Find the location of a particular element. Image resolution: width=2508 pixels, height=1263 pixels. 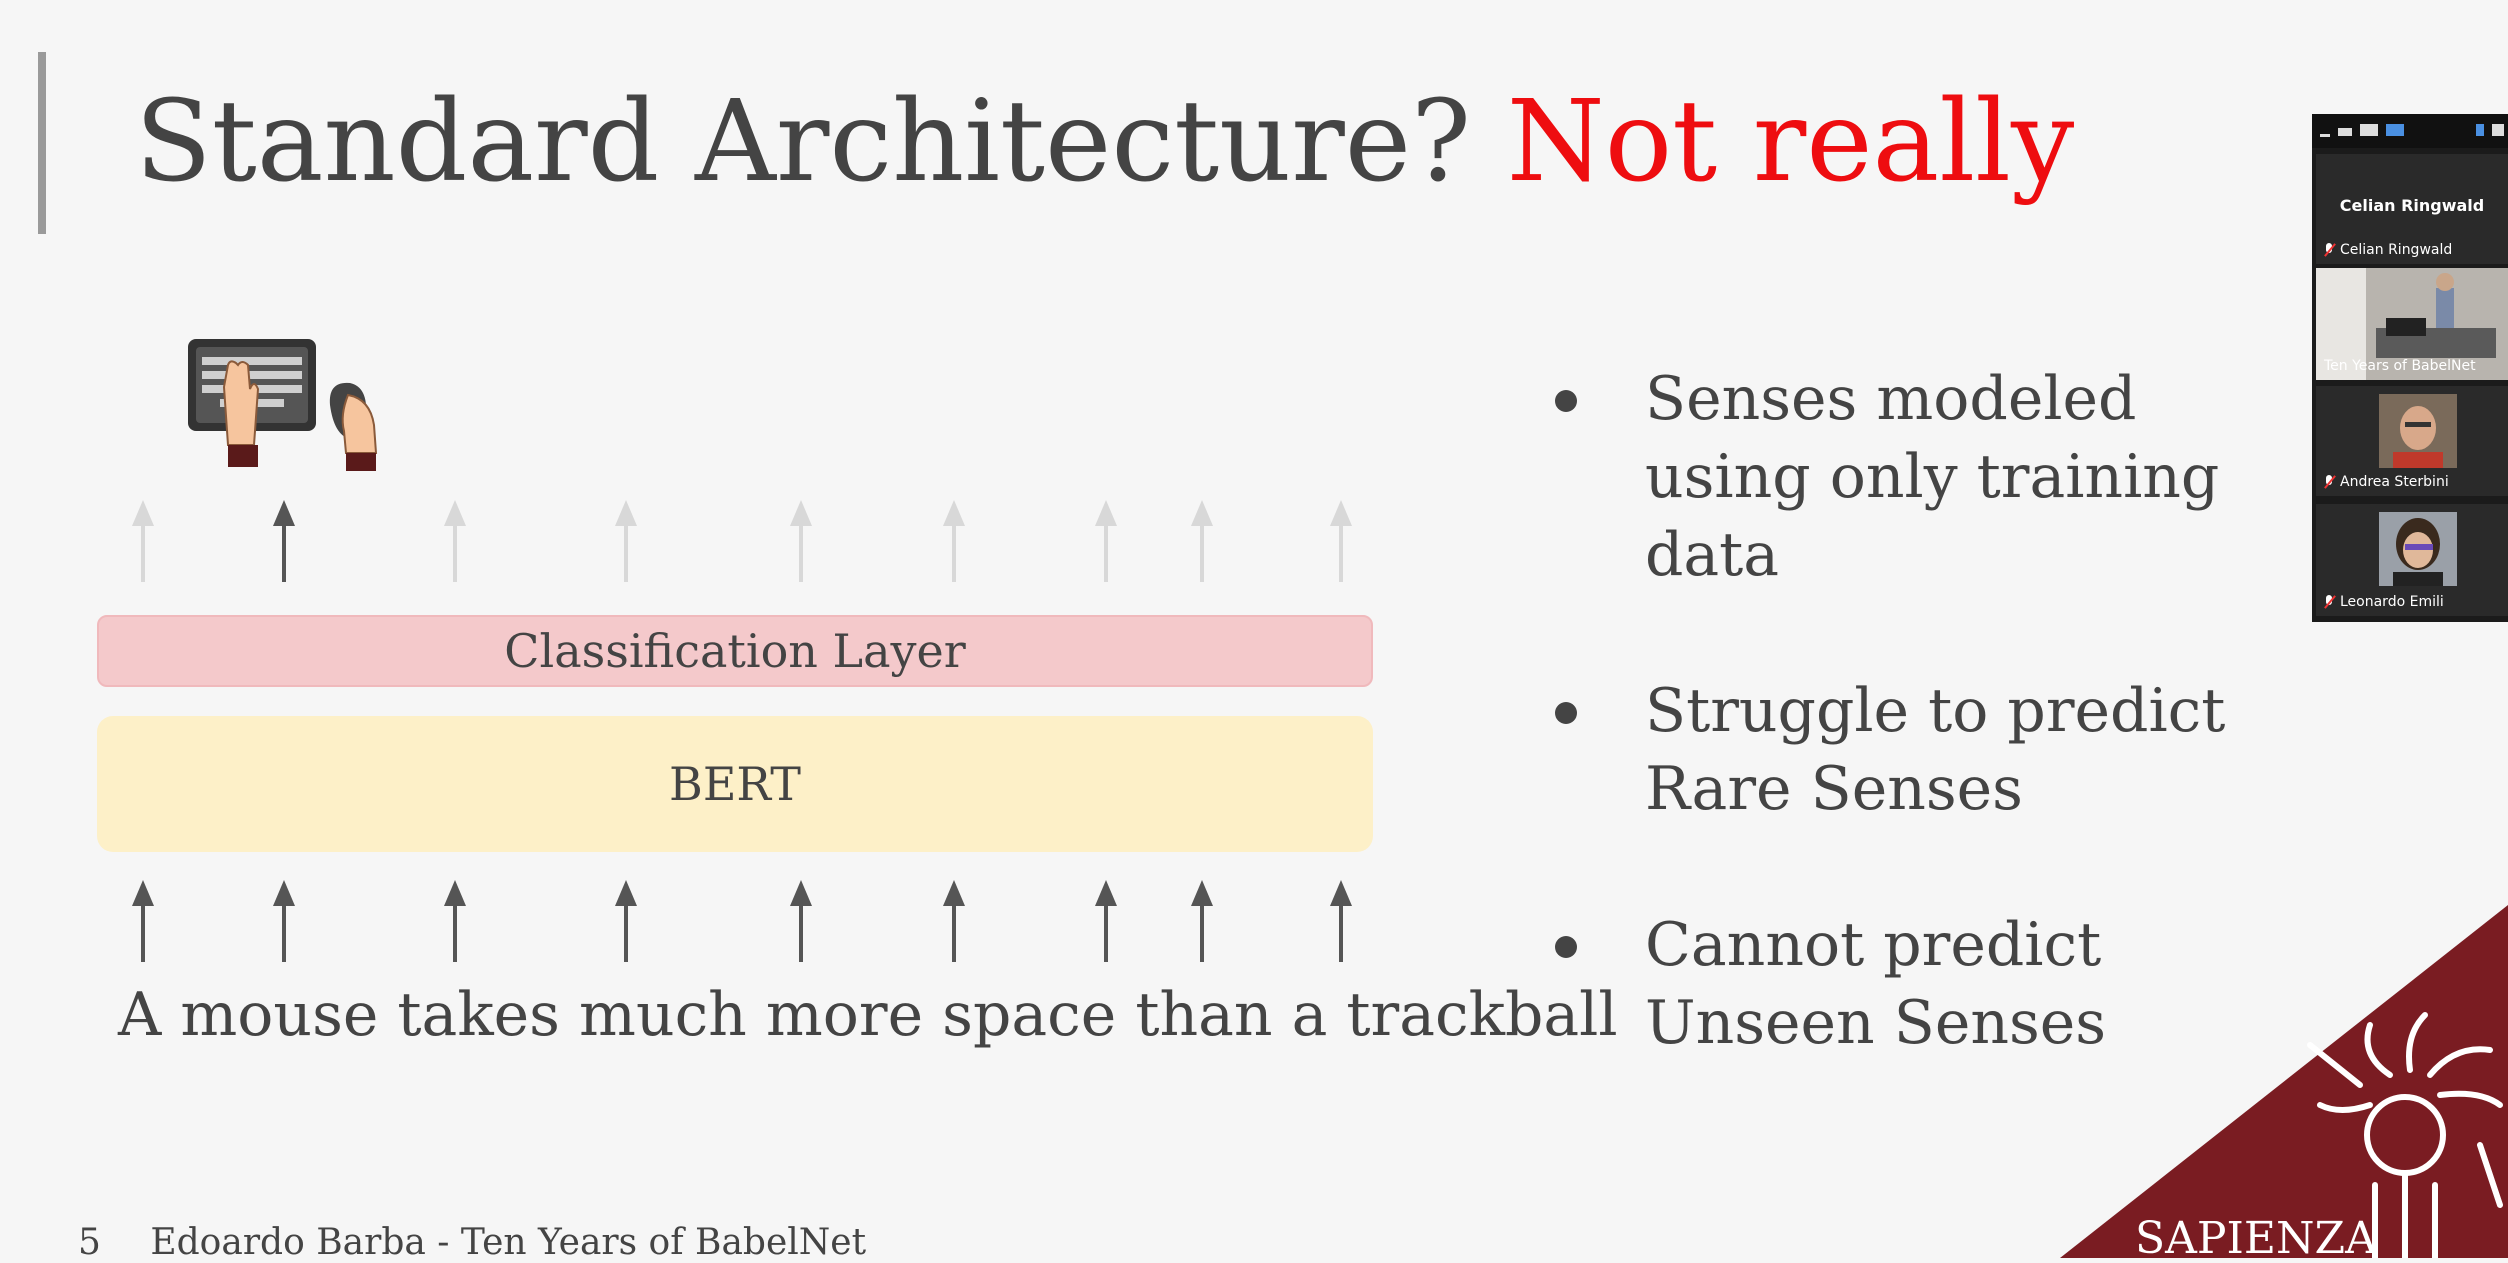

sapienza-logo: SAPIENZA is located at coordinates (2284, 1081).